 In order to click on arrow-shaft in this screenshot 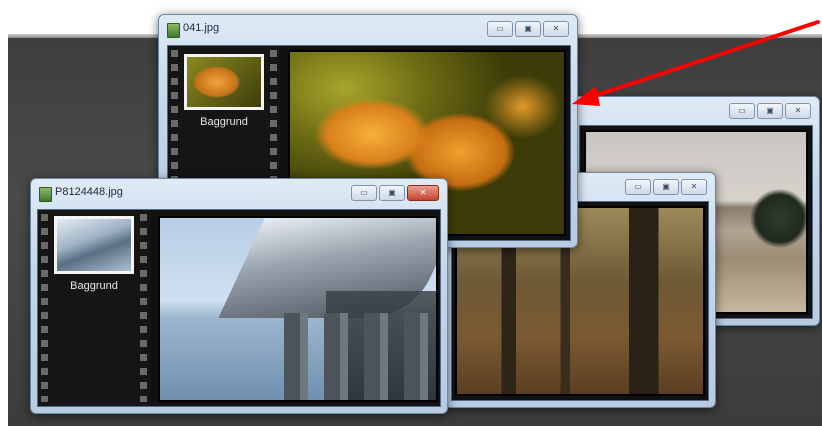, I will do `click(703, 60)`.